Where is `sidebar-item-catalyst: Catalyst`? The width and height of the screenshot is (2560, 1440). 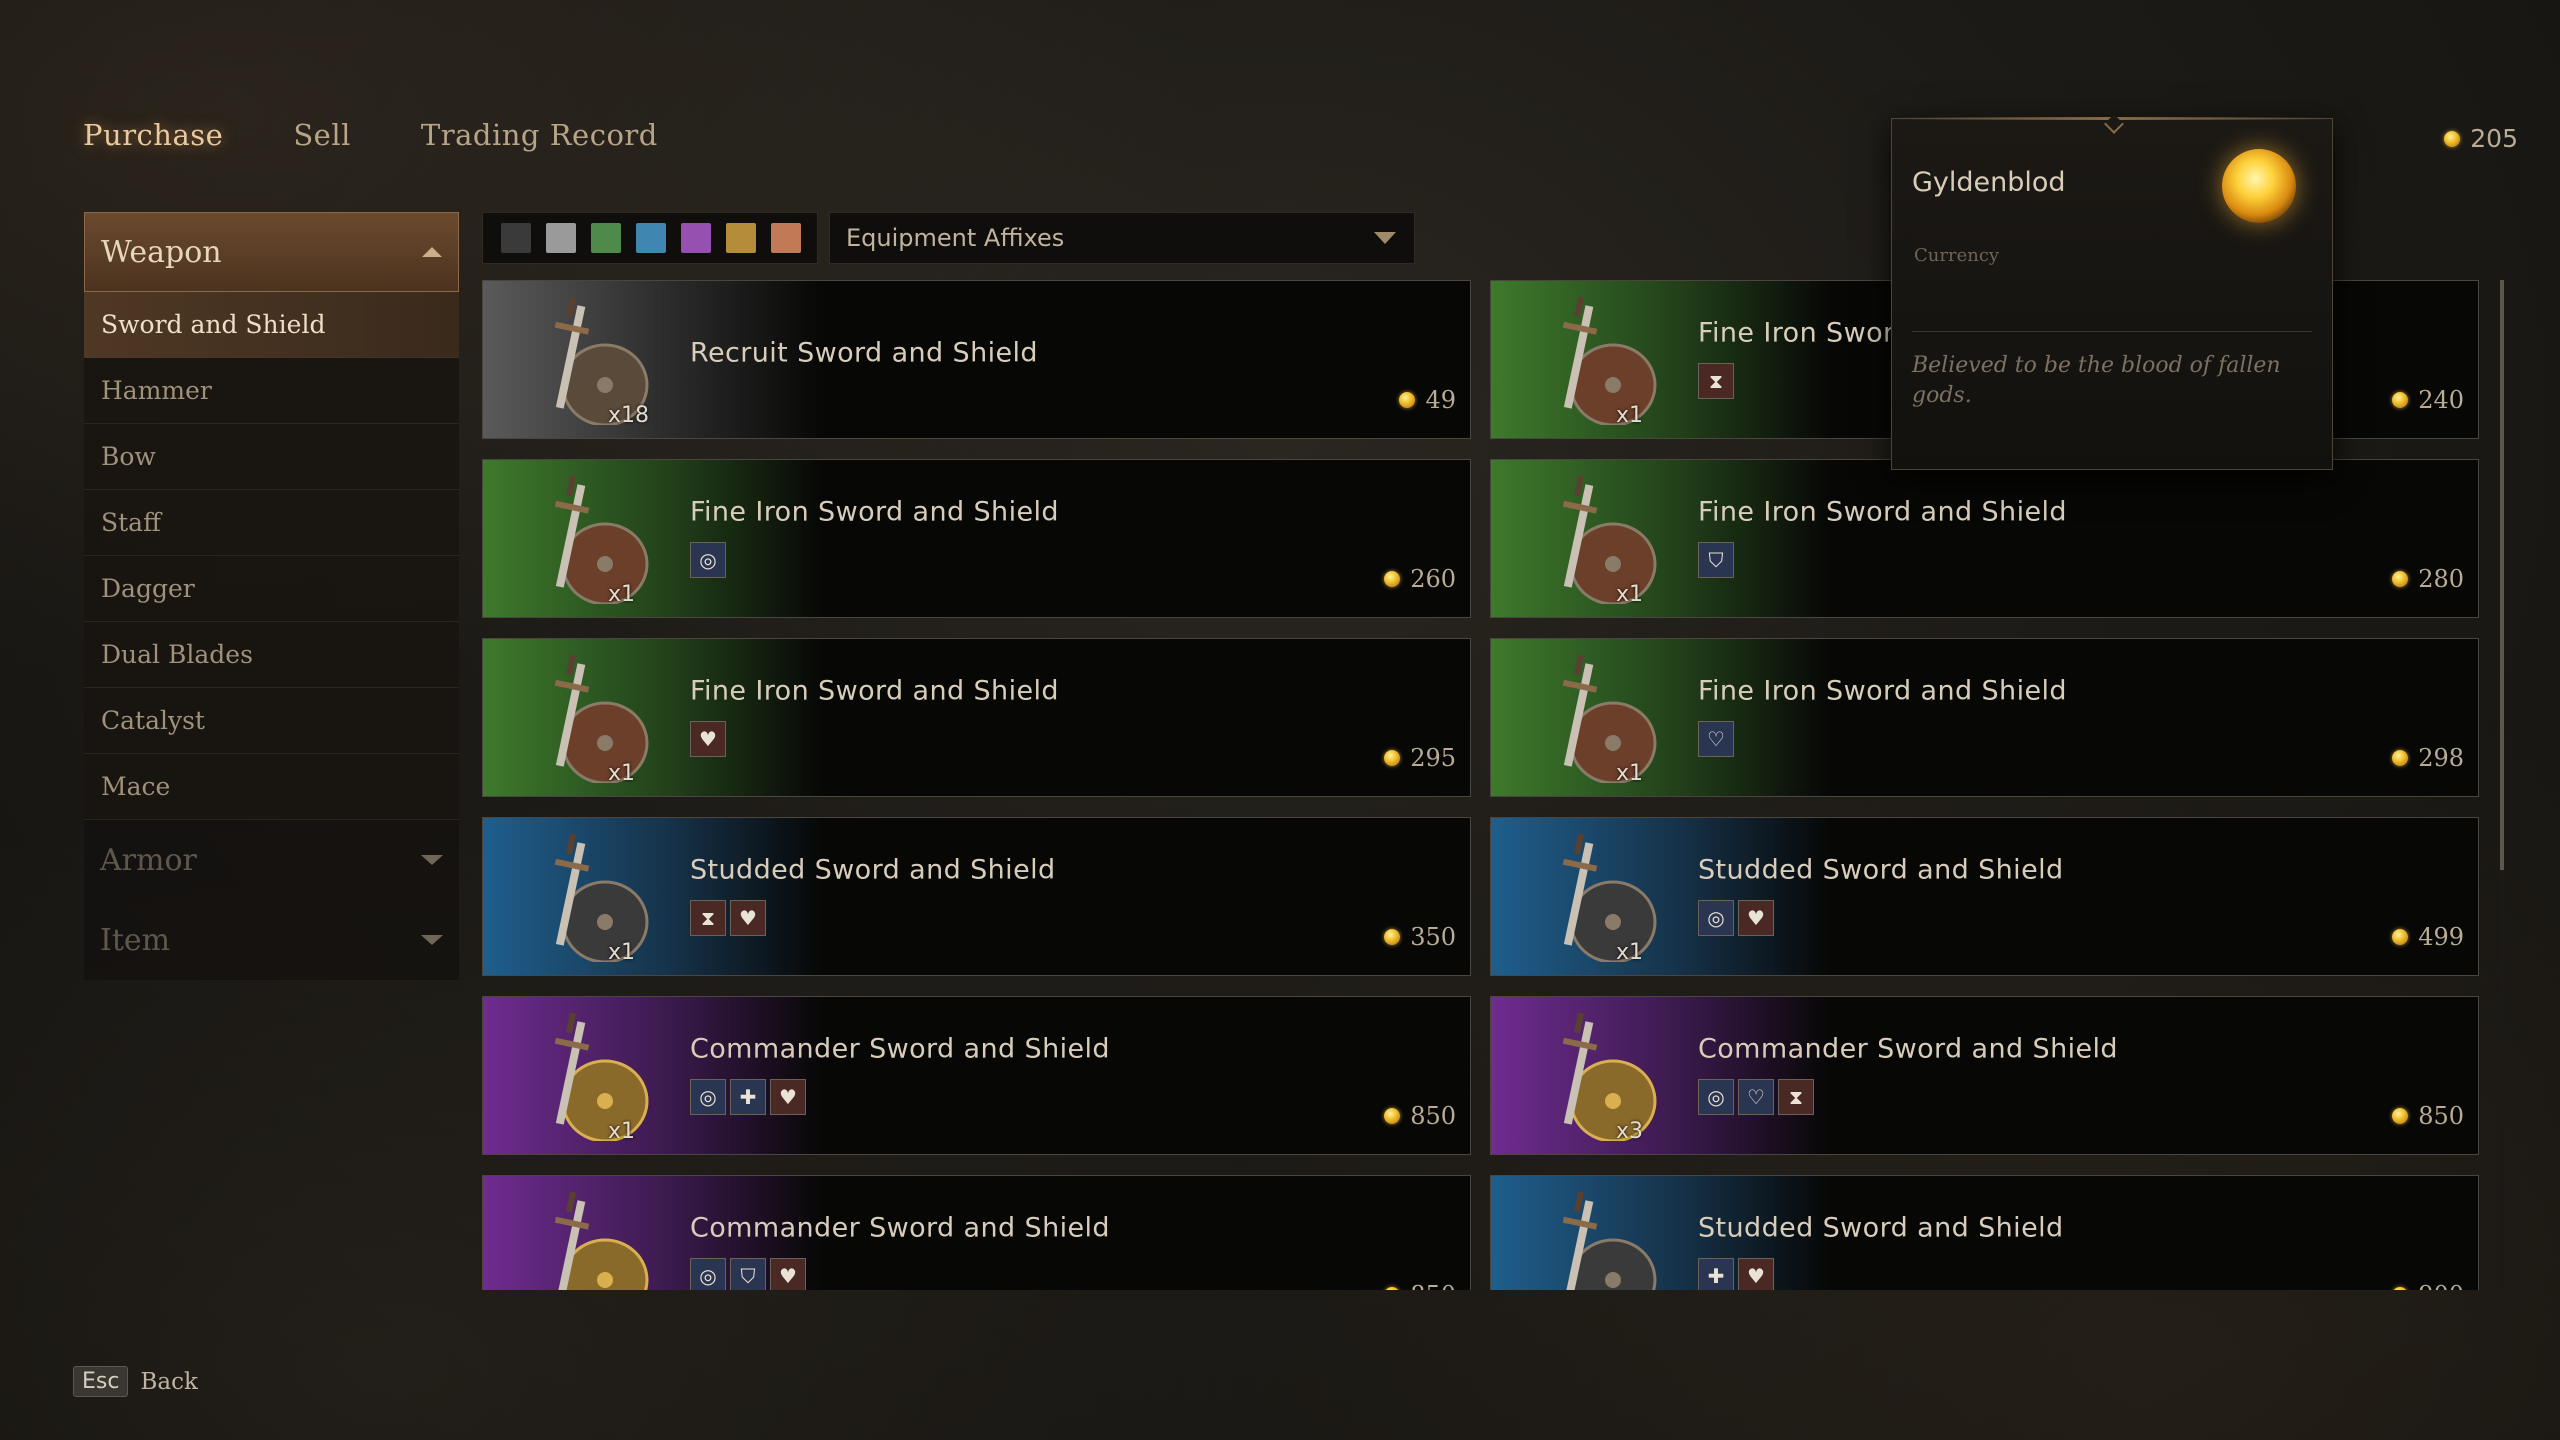
sidebar-item-catalyst: Catalyst is located at coordinates (271, 721).